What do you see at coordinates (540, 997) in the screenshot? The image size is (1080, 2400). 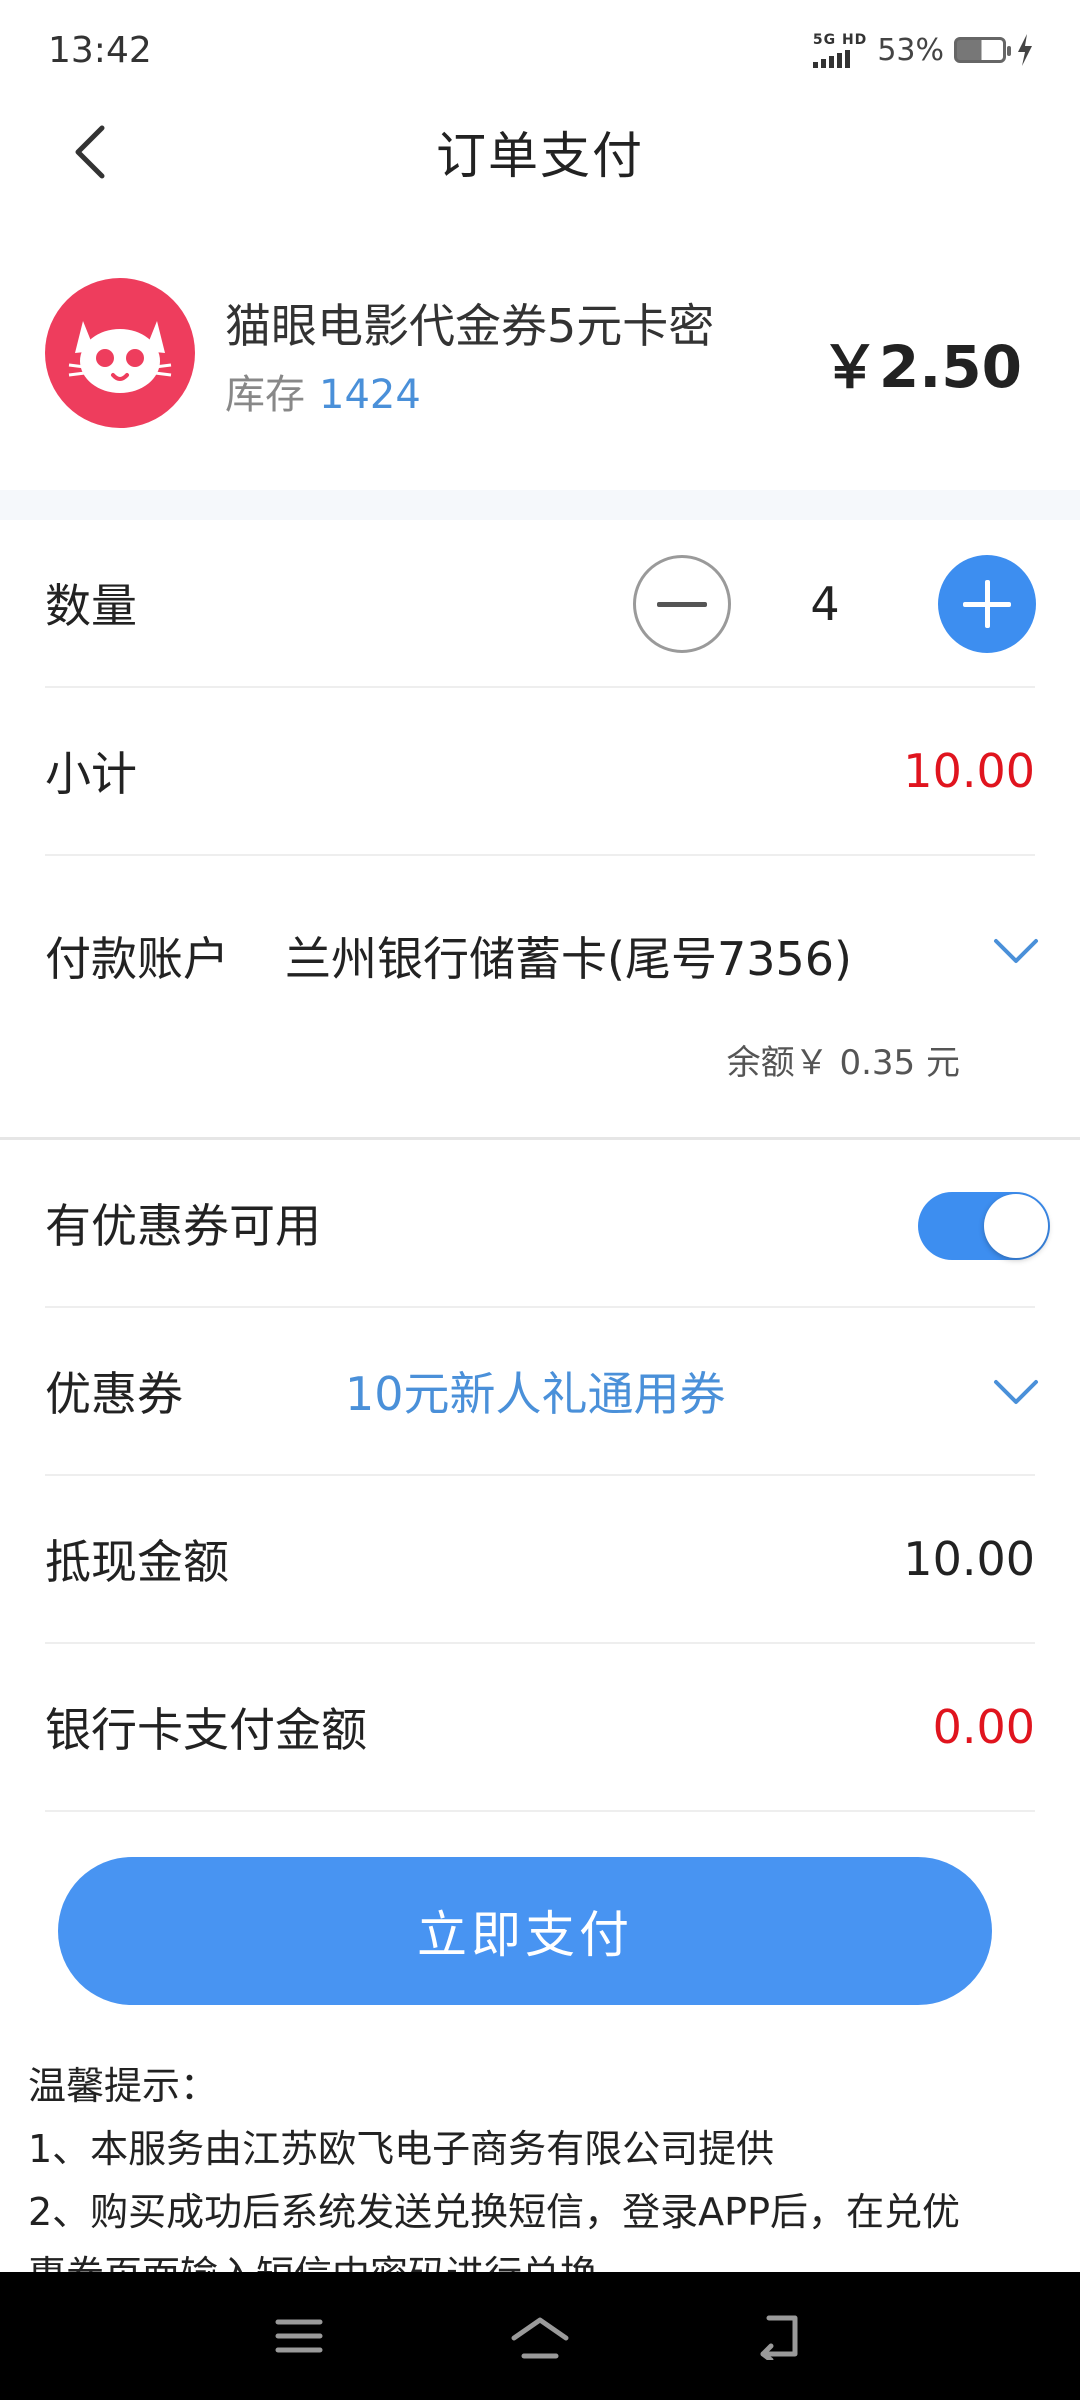 I see `payment-account-selector: 付款账户 兰州银行储蓄卡(尾号7356) 余额￥ 0.35 元` at bounding box center [540, 997].